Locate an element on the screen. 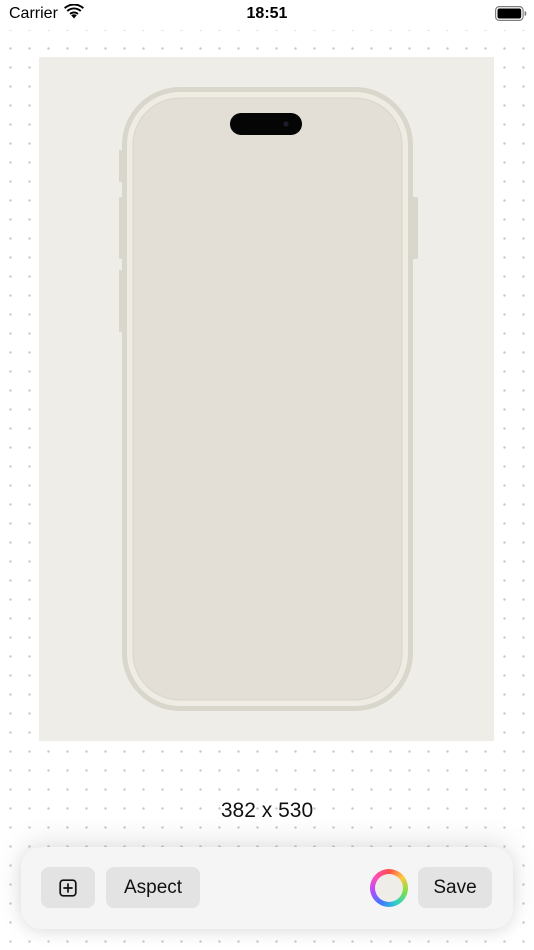 This screenshot has width=534, height=950. save-button: Save is located at coordinates (455, 887).